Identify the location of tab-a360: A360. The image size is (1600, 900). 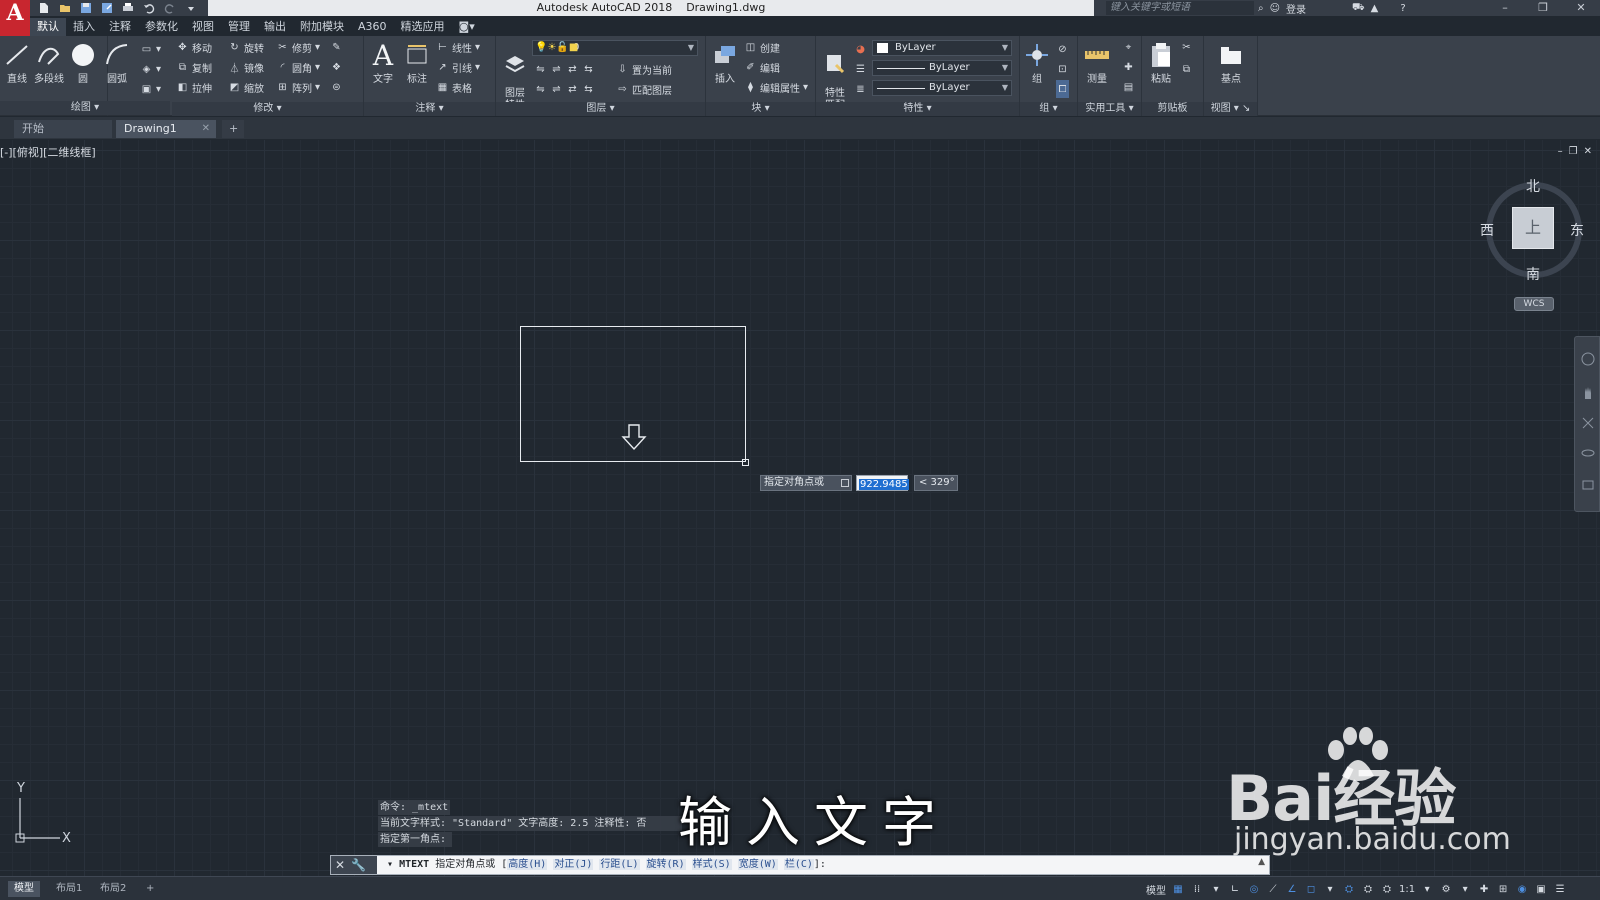
(372, 27).